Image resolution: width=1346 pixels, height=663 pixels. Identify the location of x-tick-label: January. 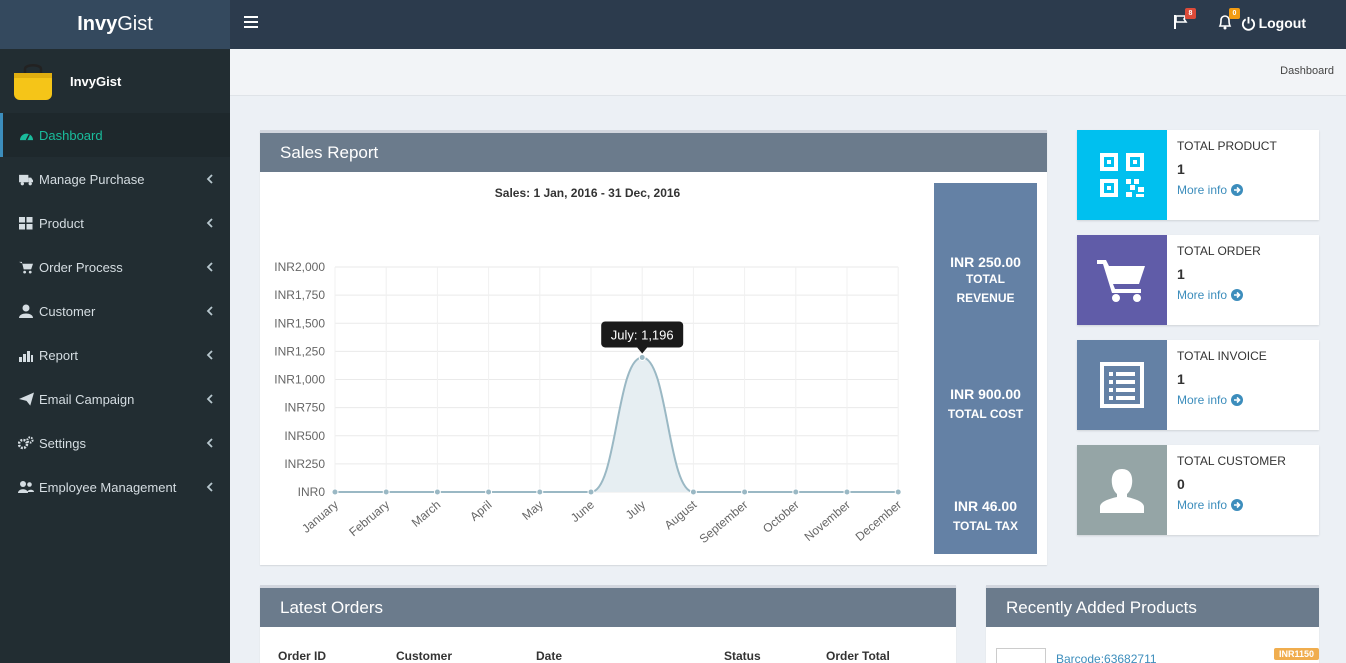
(320, 517).